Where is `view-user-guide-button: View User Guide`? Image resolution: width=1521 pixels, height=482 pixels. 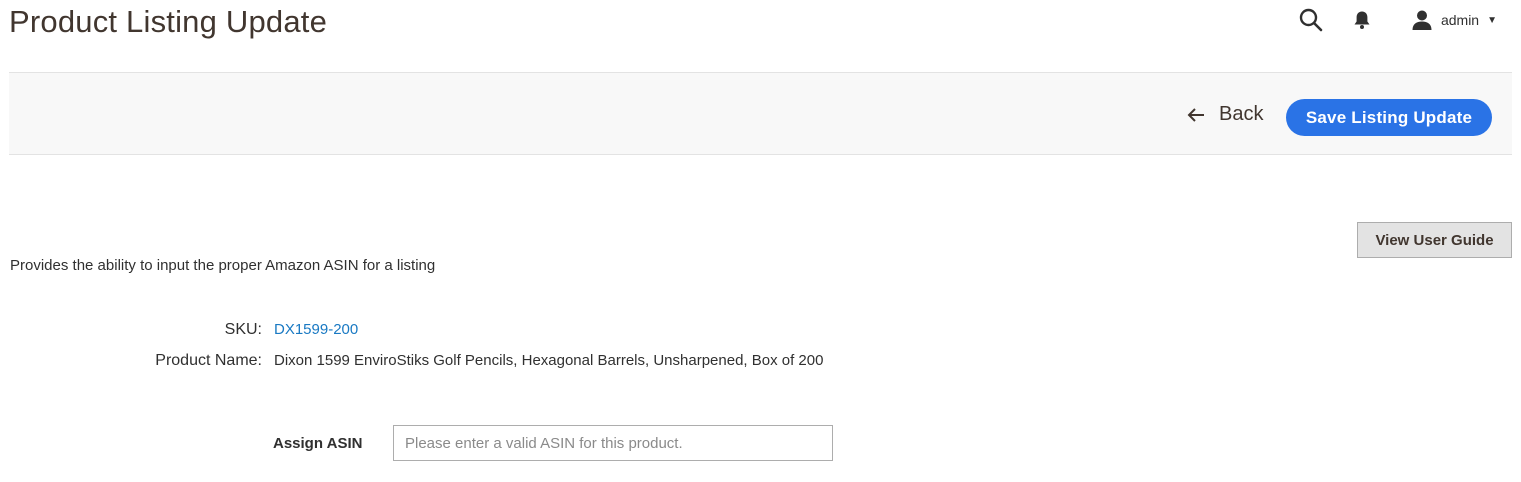 view-user-guide-button: View User Guide is located at coordinates (1434, 240).